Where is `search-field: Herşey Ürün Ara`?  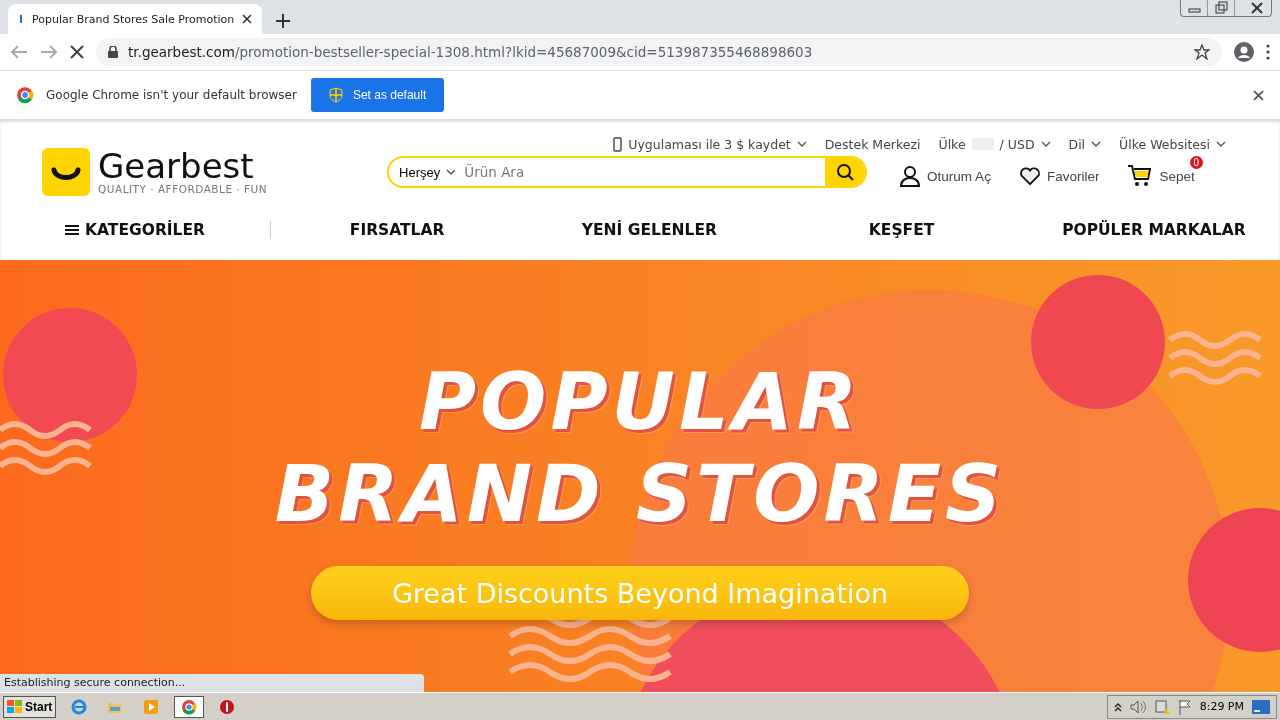 search-field: Herşey Ürün Ara is located at coordinates (627, 172).